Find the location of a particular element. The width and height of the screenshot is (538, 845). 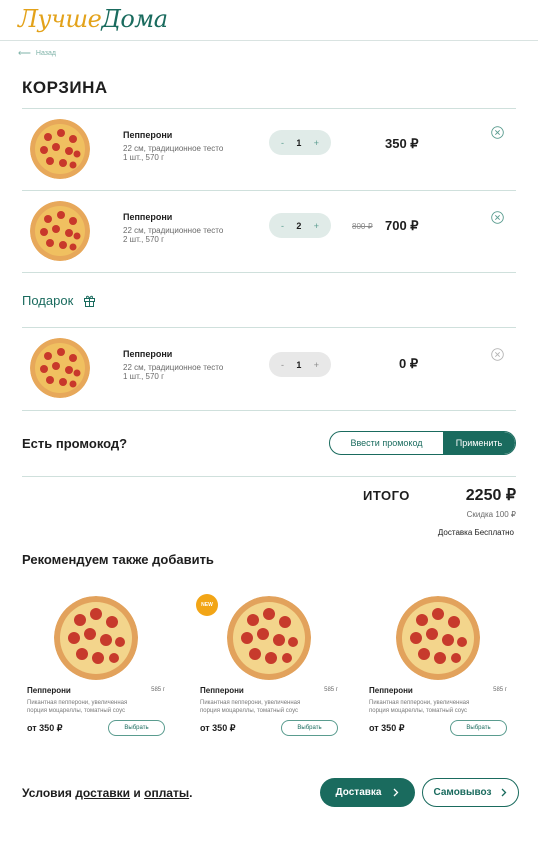

gift-icon is located at coordinates (90, 301).